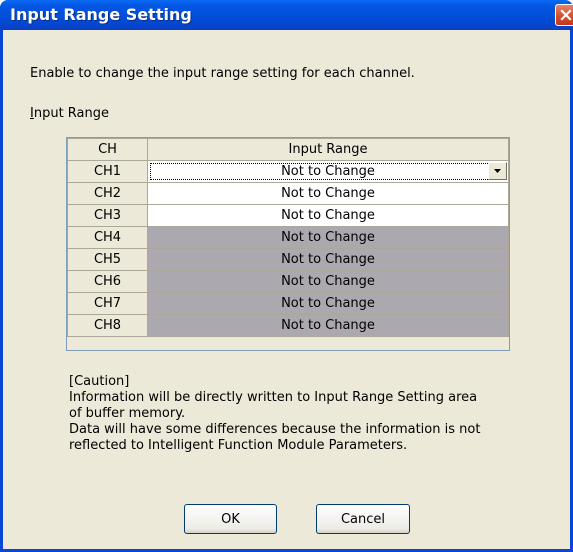 The image size is (573, 552). I want to click on channel-cell: CH6, so click(107, 281).